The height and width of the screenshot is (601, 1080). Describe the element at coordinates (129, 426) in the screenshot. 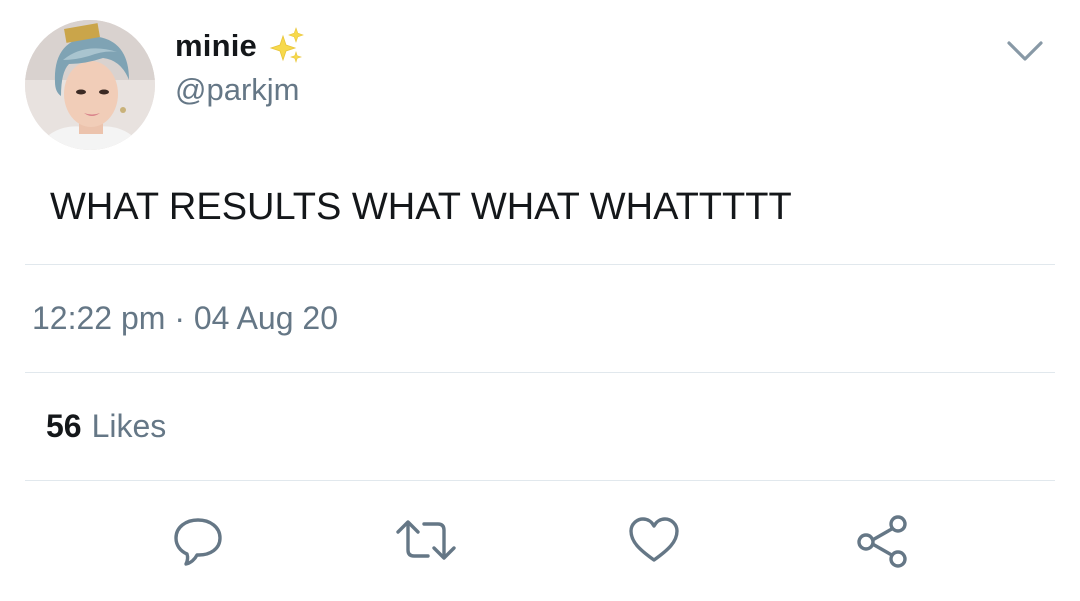

I see `likes-label: Likes` at that location.